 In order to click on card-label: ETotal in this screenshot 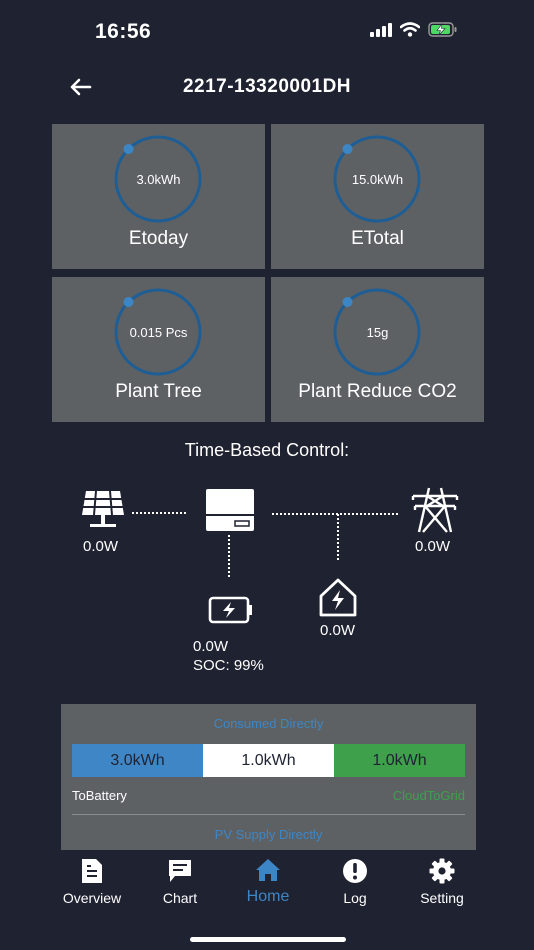, I will do `click(377, 238)`.